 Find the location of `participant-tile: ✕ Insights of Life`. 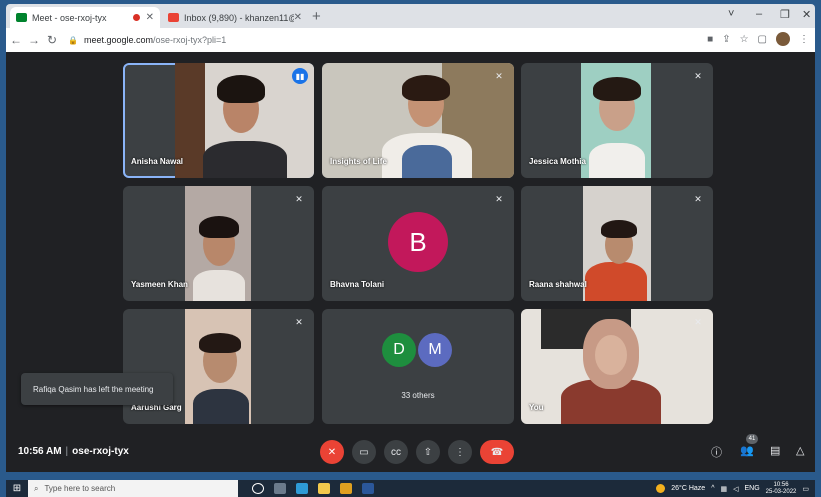

participant-tile: ✕ Insights of Life is located at coordinates (418, 120).